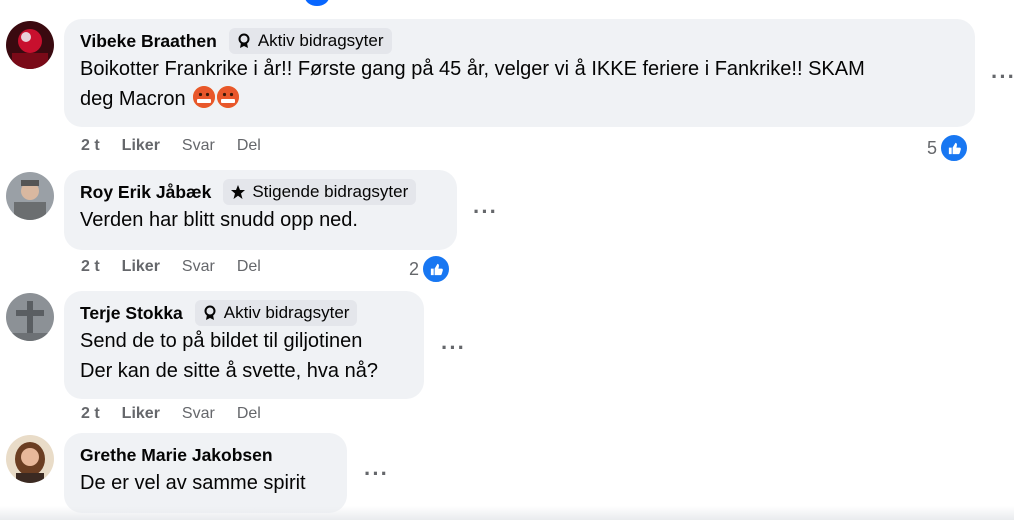 The height and width of the screenshot is (520, 1014). What do you see at coordinates (133, 99) in the screenshot?
I see `comment-text-line: deg Macron` at bounding box center [133, 99].